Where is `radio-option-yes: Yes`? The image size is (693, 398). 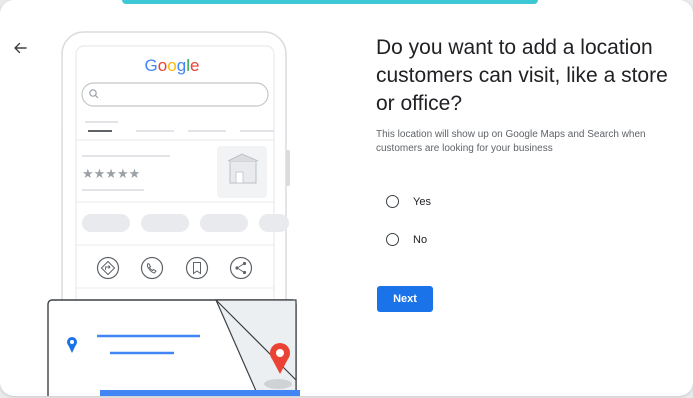
radio-option-yes: Yes is located at coordinates (408, 201).